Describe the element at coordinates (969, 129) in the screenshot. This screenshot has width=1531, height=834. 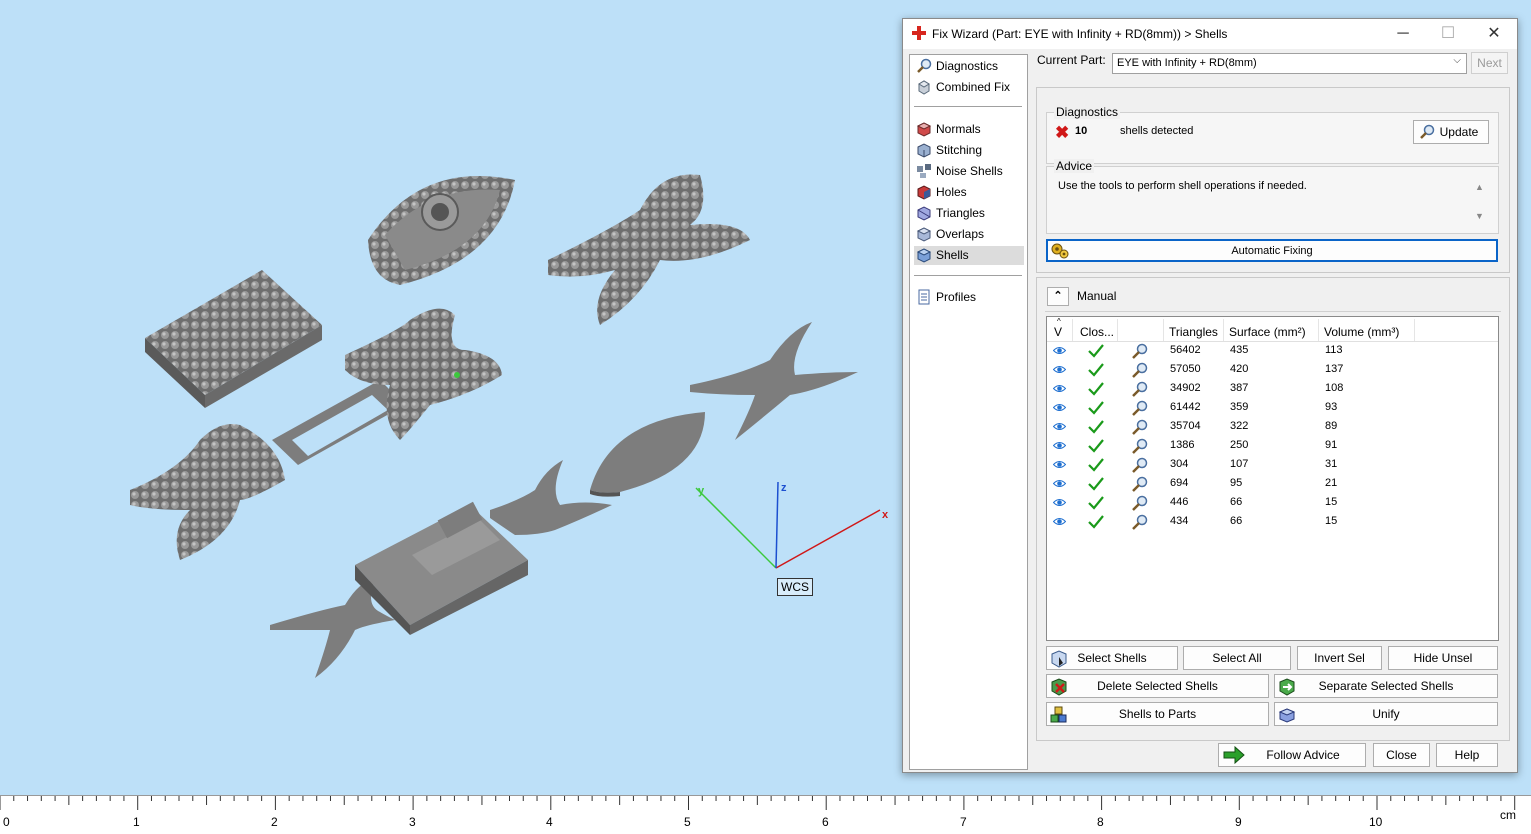
I see `nav-item-normals: Normals` at that location.